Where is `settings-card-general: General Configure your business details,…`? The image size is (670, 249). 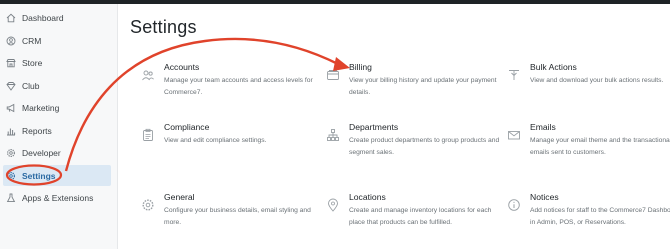
settings-card-general: General Configure your business details,… is located at coordinates (226, 217).